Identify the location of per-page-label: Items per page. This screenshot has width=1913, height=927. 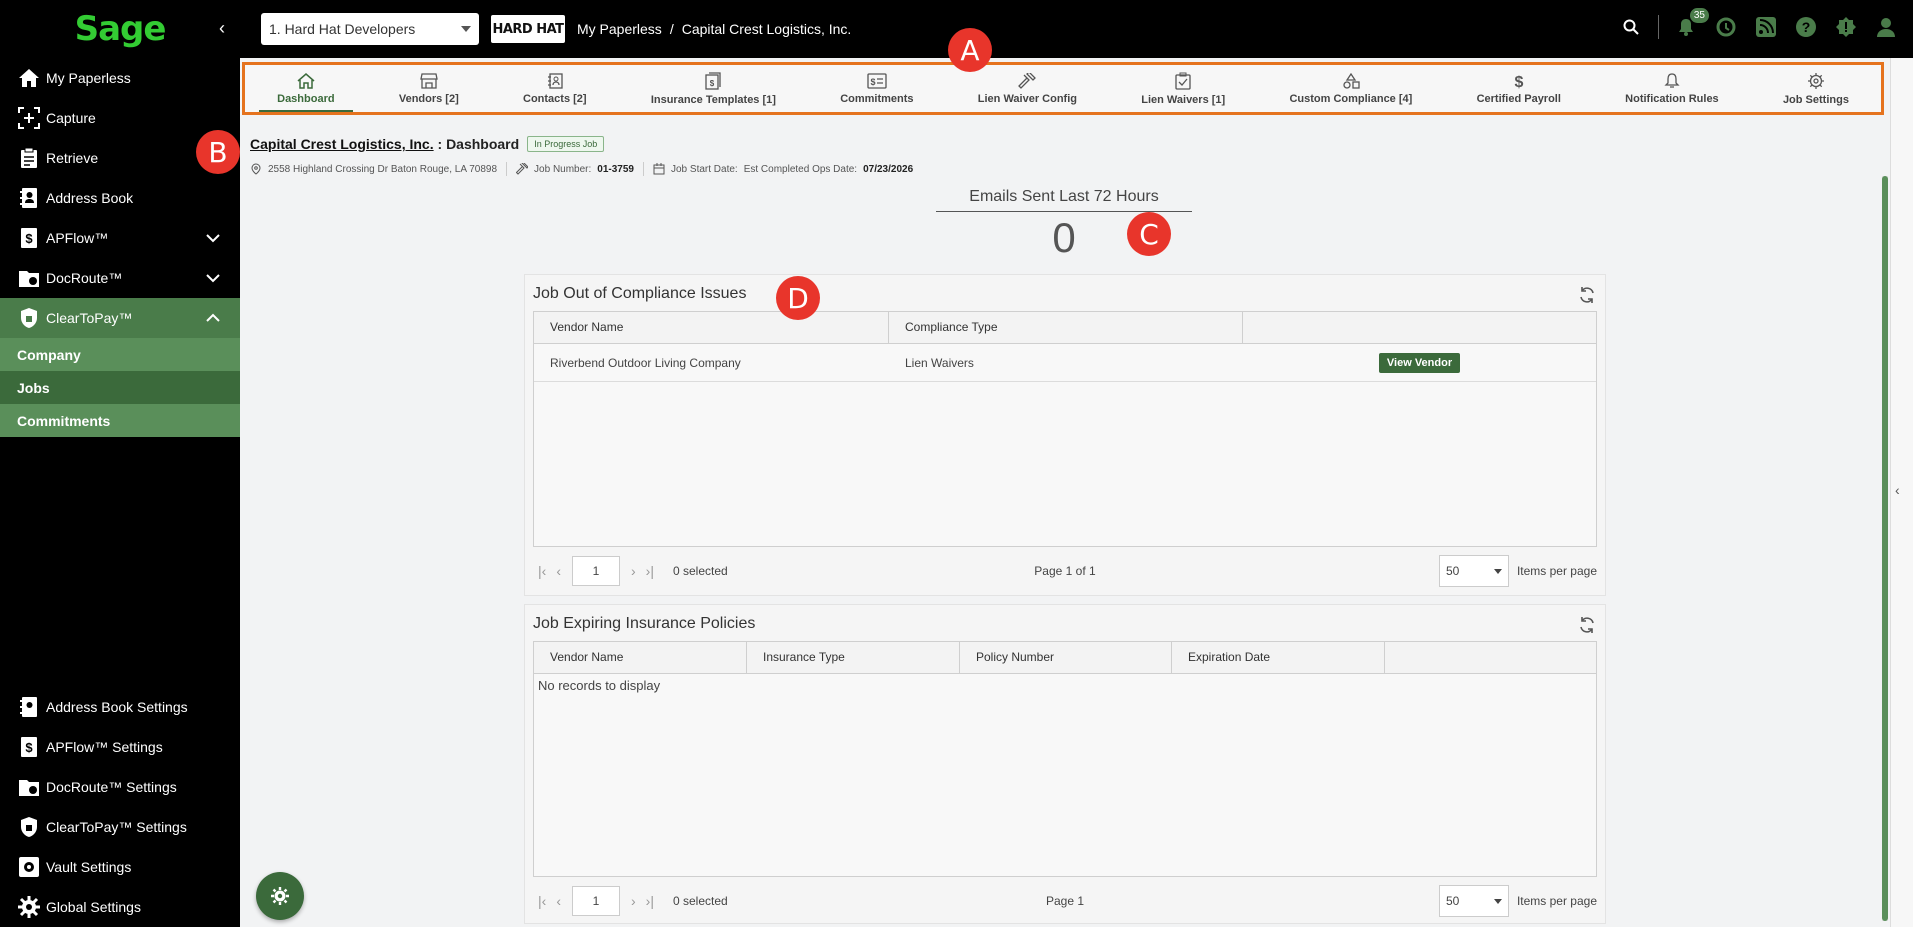
(1556, 571).